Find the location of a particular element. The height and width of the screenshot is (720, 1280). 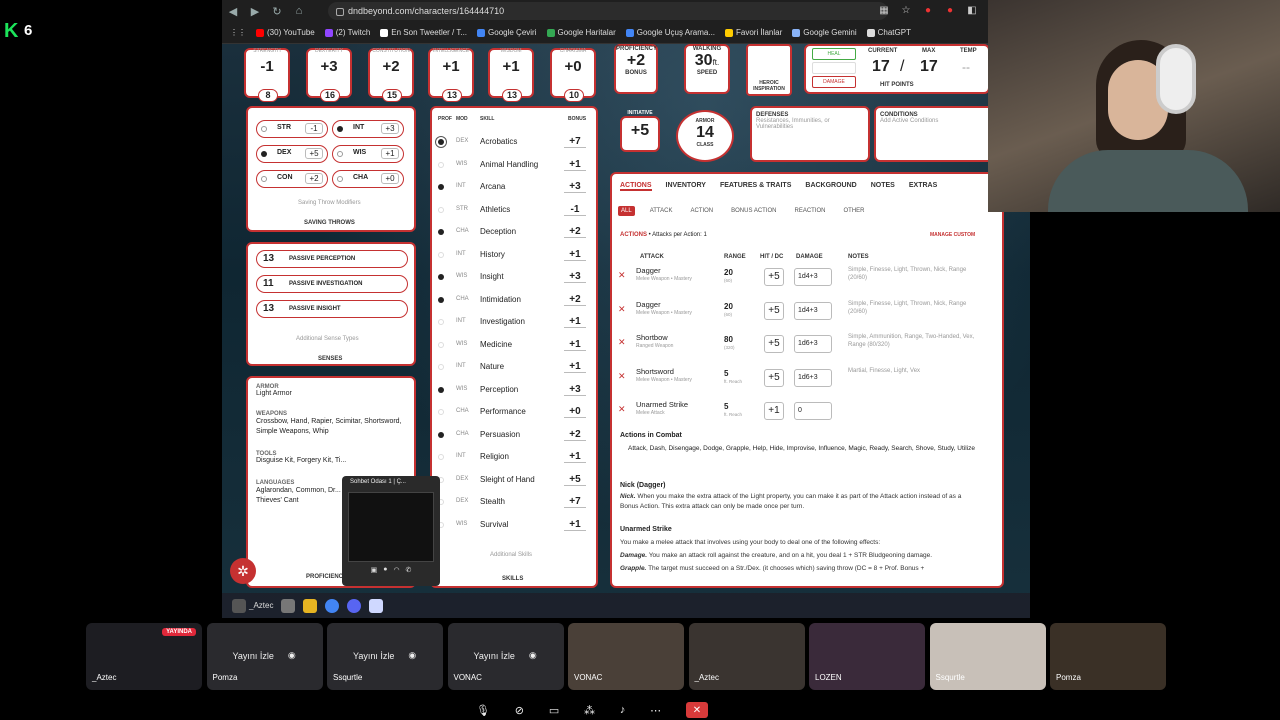

participant-tile: VONAC is located at coordinates (626, 656).